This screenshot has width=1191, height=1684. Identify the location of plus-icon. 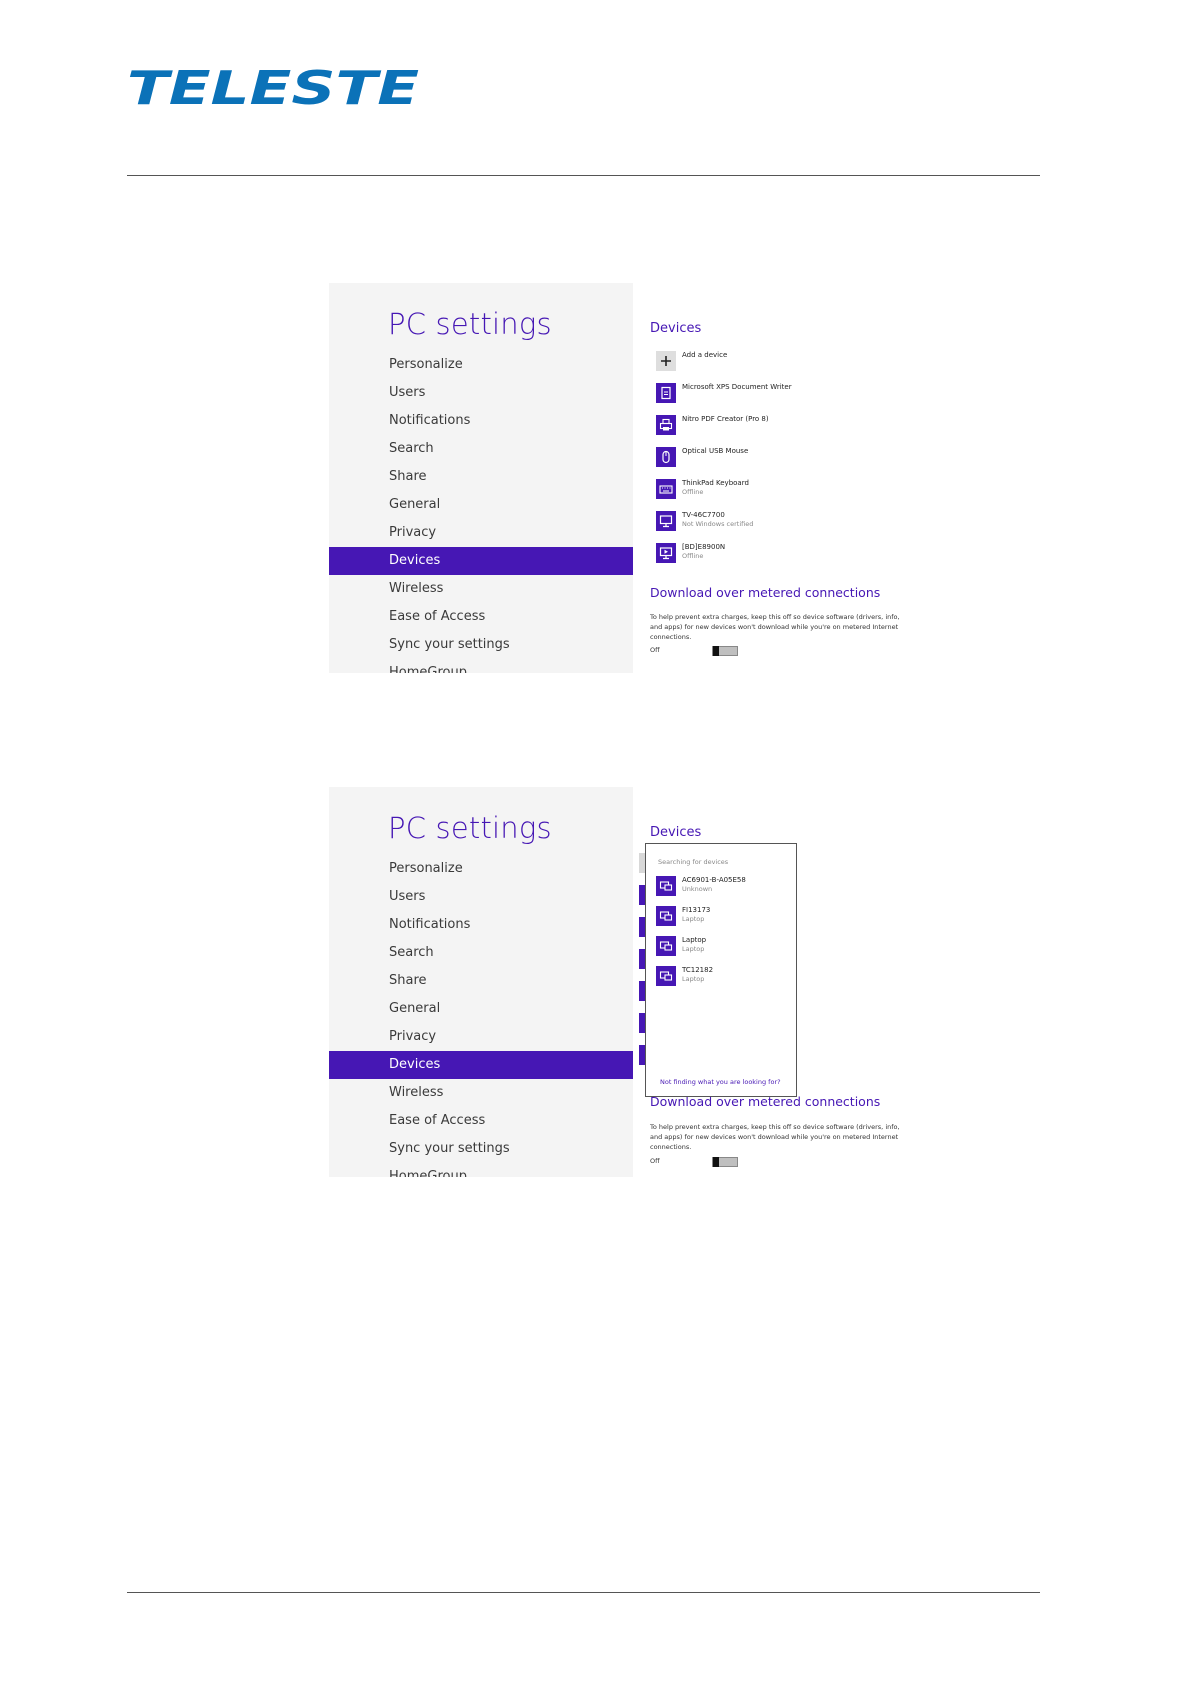
(666, 361).